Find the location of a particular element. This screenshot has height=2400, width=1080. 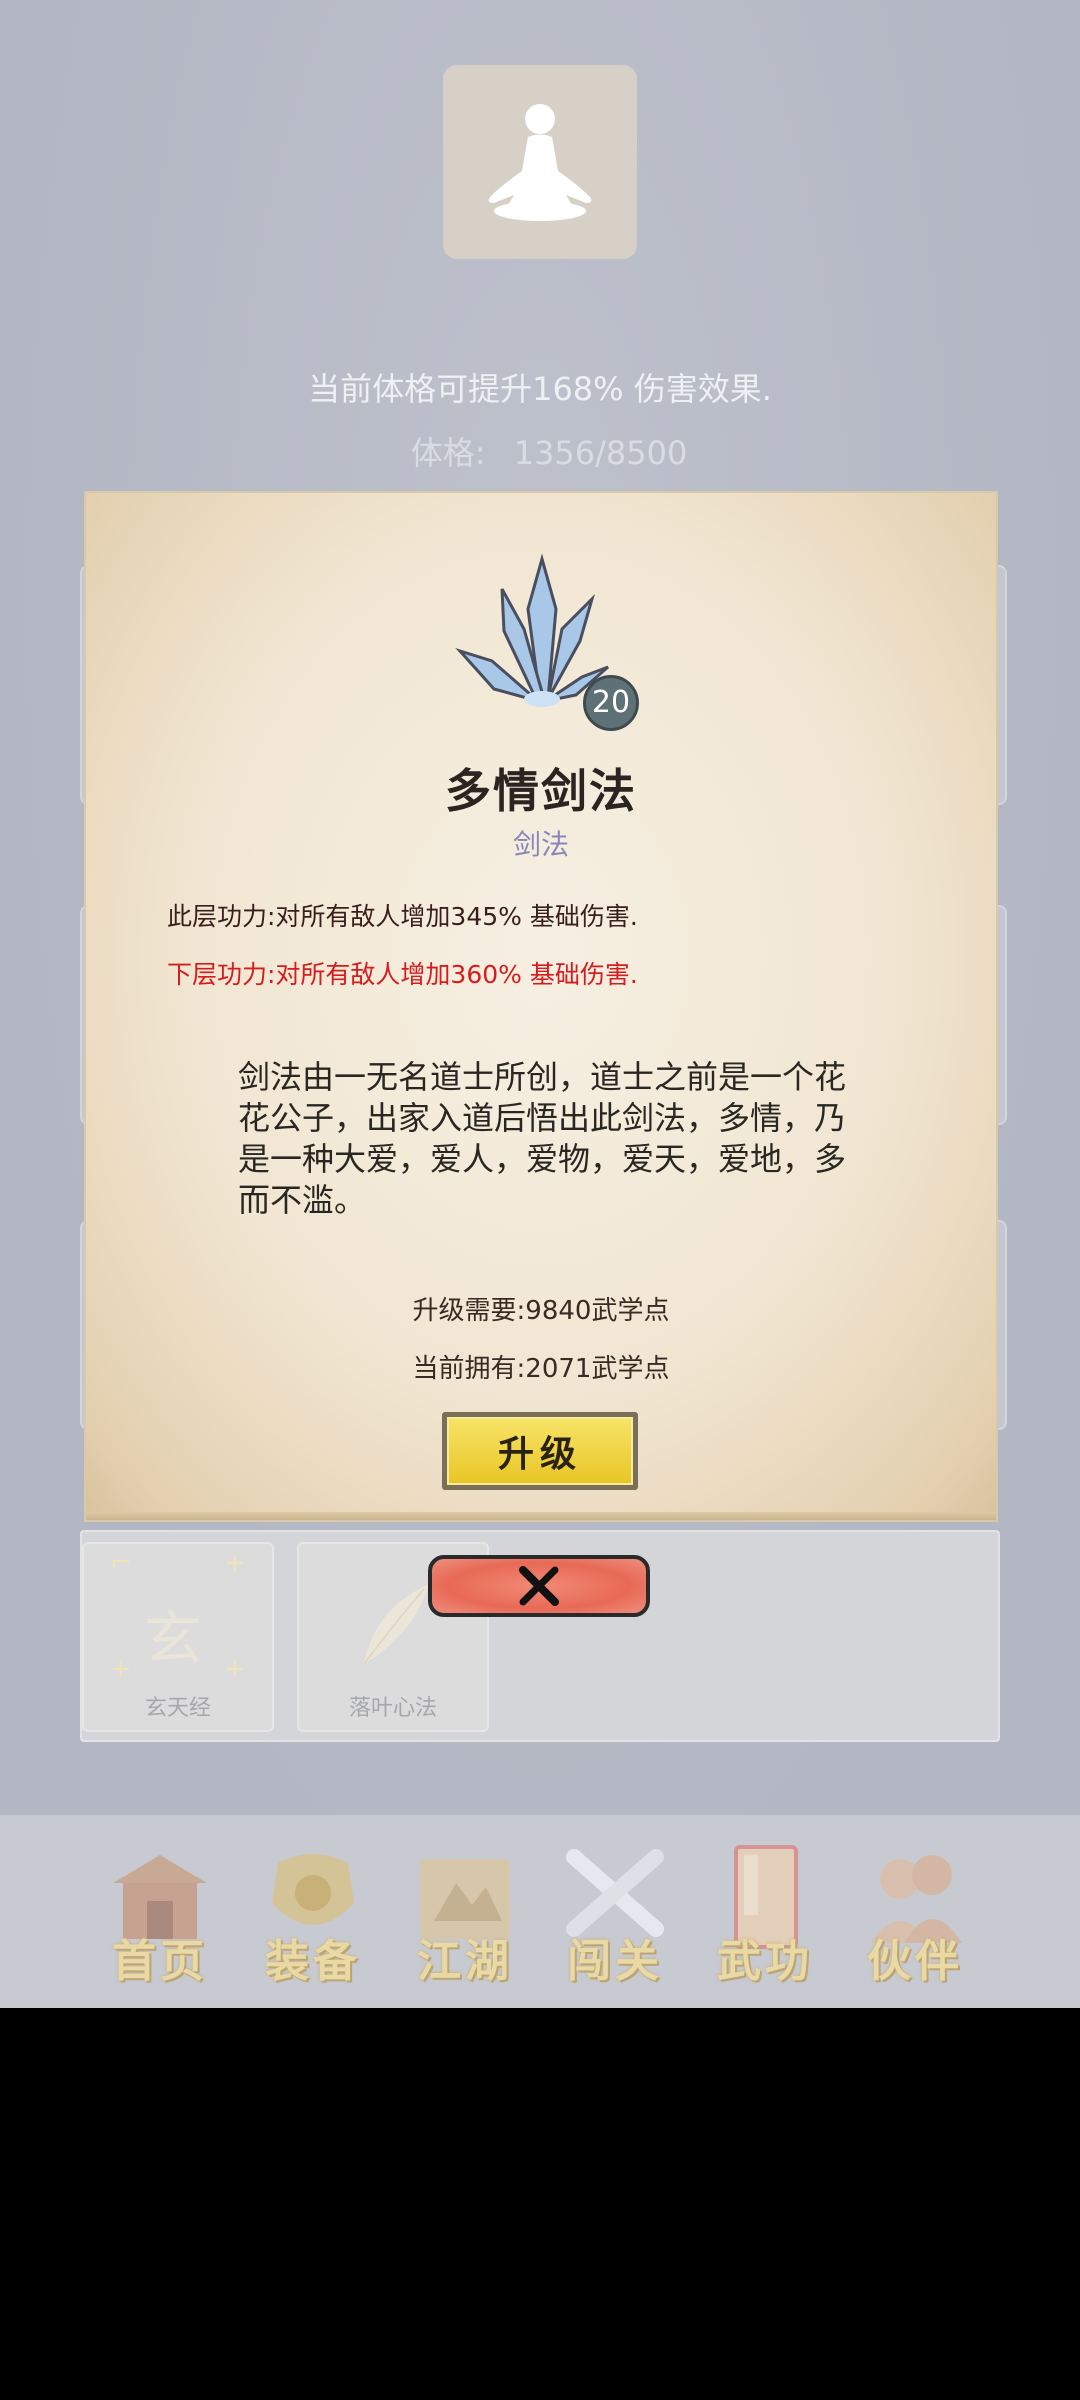

nav-item-label: 武功 is located at coordinates (765, 1961).